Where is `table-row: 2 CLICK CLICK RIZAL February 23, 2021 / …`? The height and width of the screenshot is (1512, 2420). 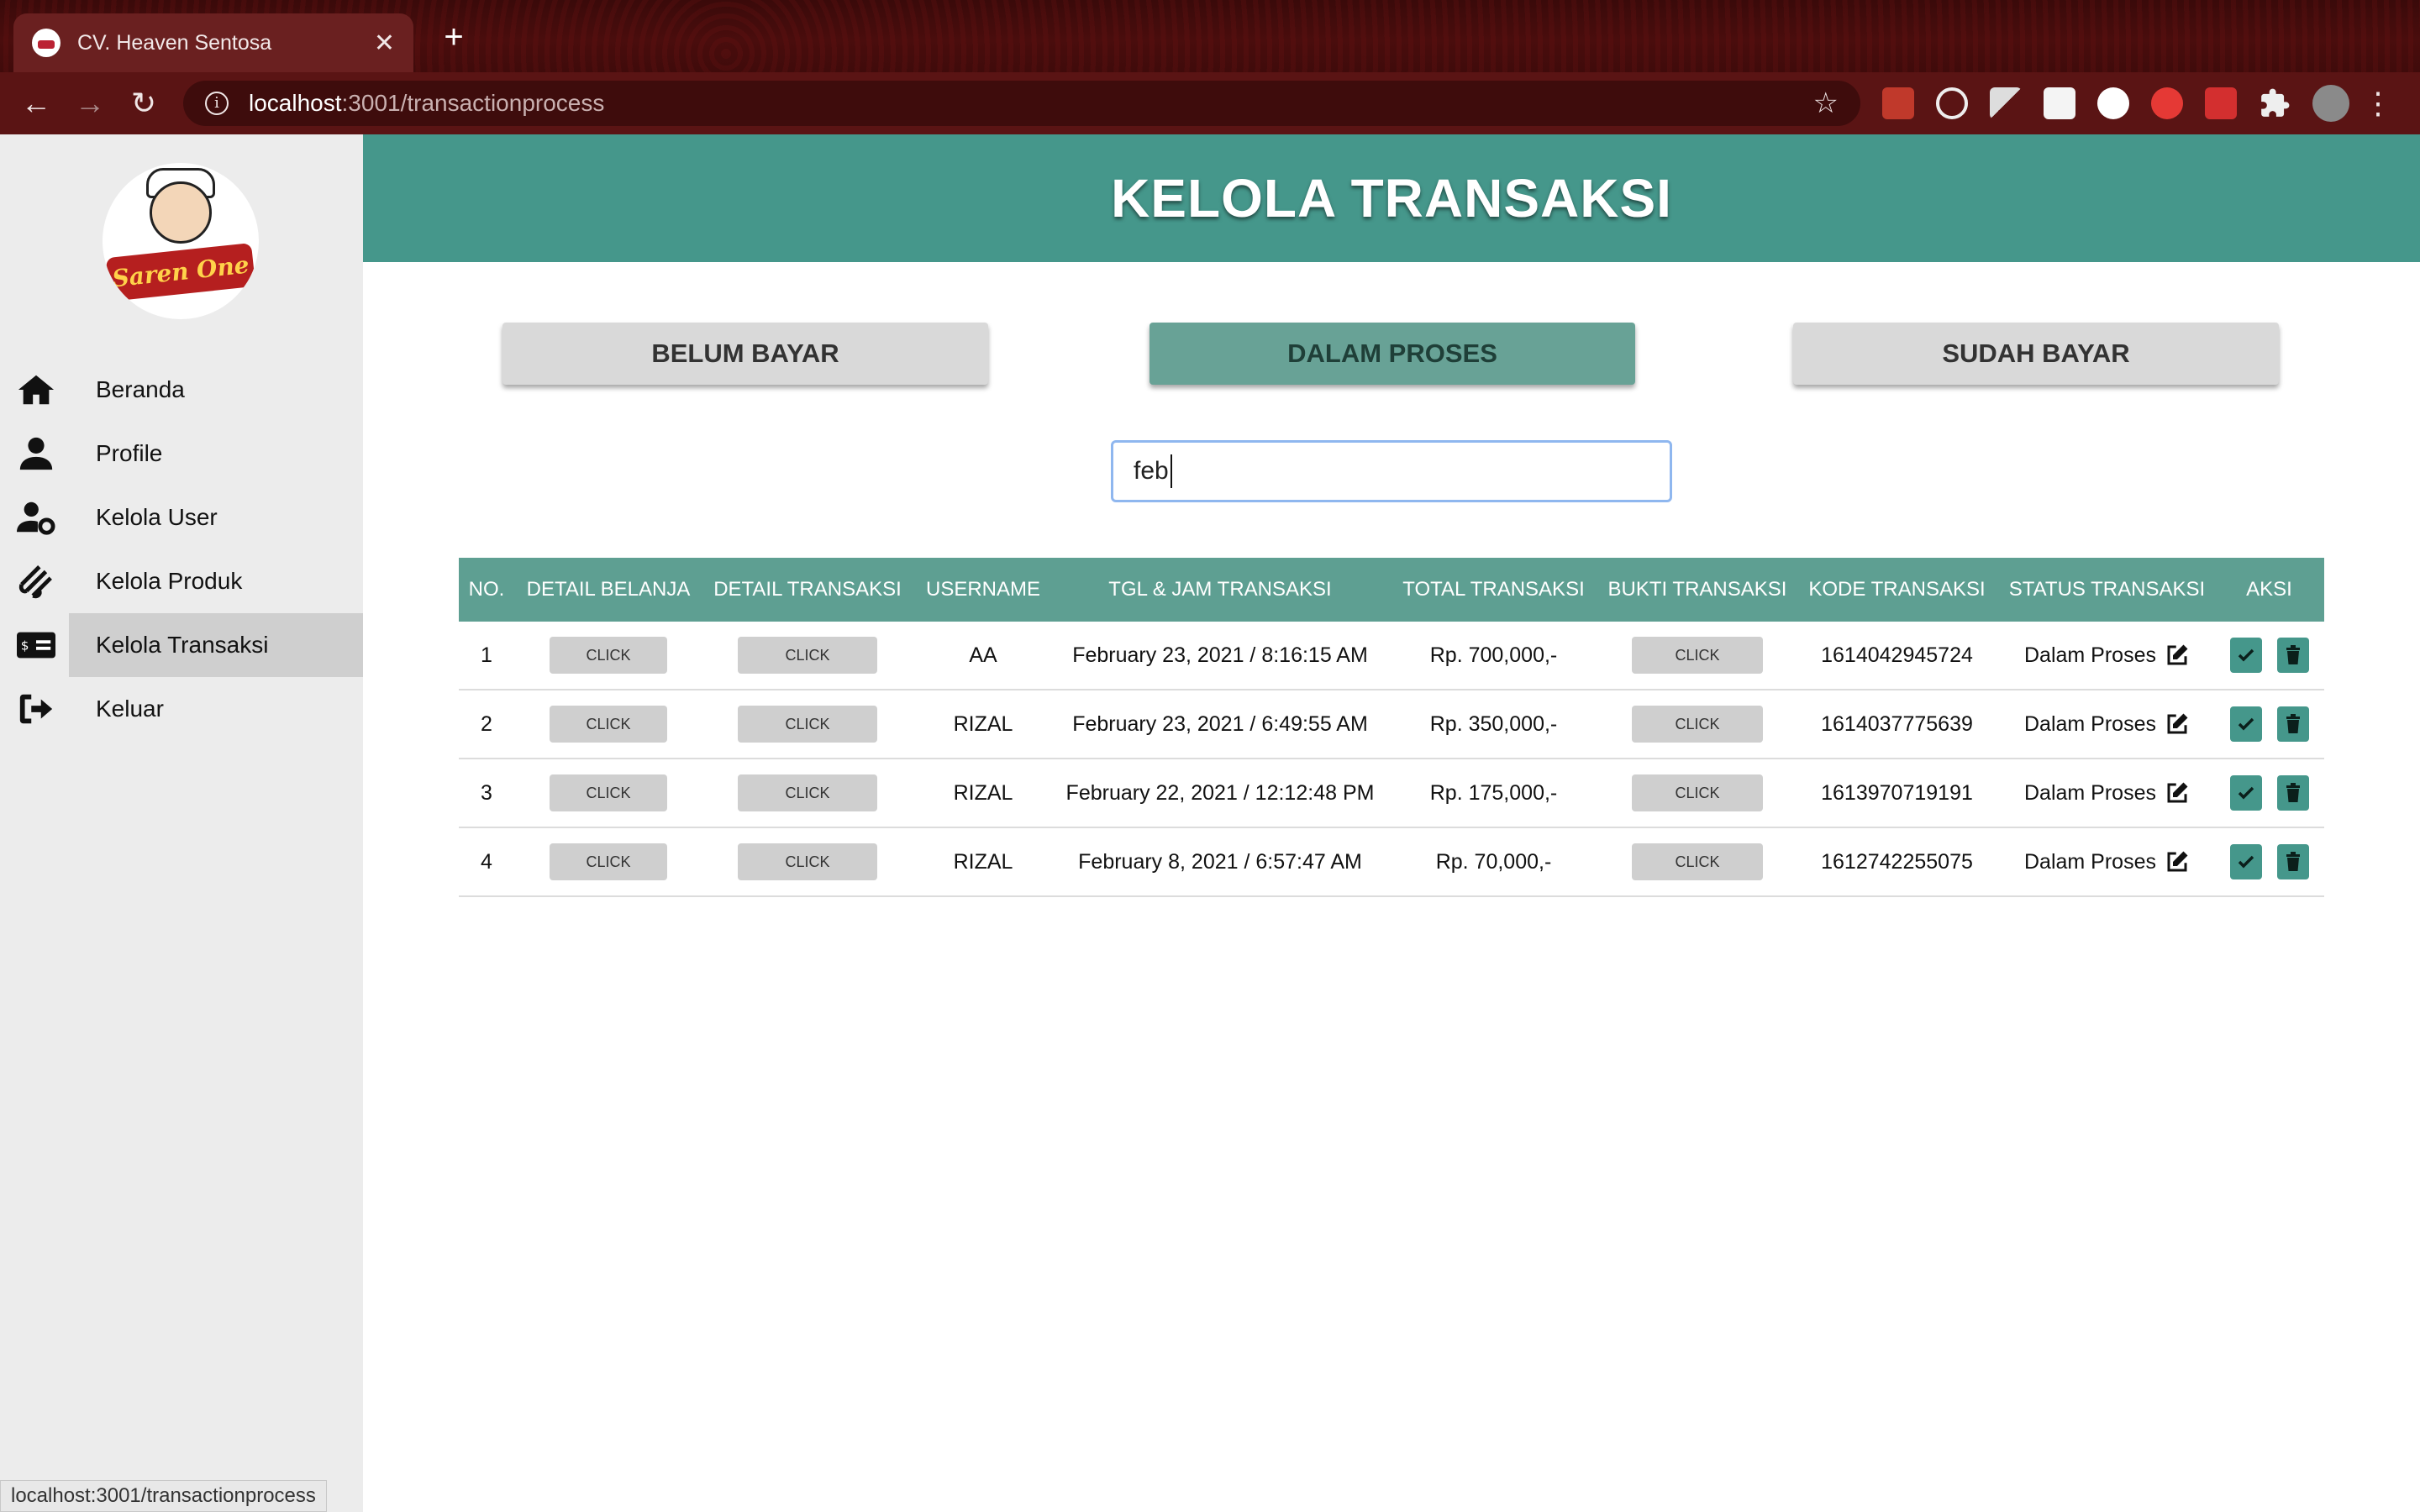
table-row: 2 CLICK CLICK RIZAL February 23, 2021 / … is located at coordinates (1391, 724).